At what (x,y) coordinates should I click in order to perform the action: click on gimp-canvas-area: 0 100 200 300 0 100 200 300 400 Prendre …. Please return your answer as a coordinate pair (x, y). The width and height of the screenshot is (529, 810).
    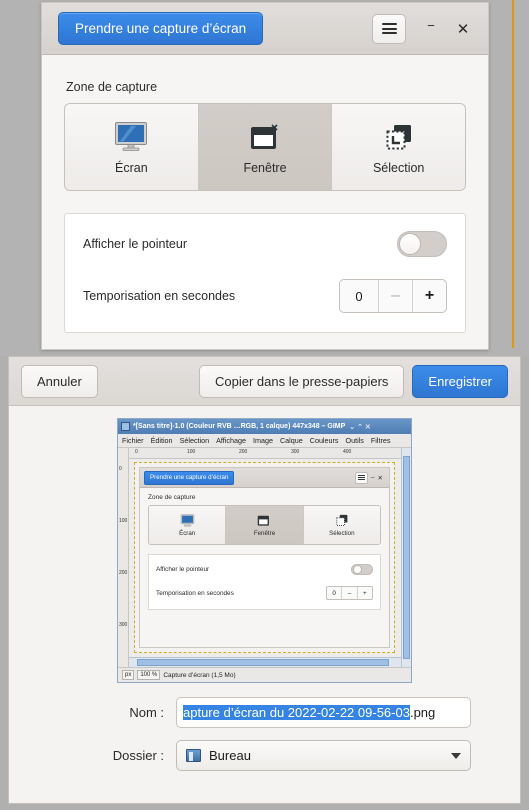
    Looking at the image, I should click on (264, 557).